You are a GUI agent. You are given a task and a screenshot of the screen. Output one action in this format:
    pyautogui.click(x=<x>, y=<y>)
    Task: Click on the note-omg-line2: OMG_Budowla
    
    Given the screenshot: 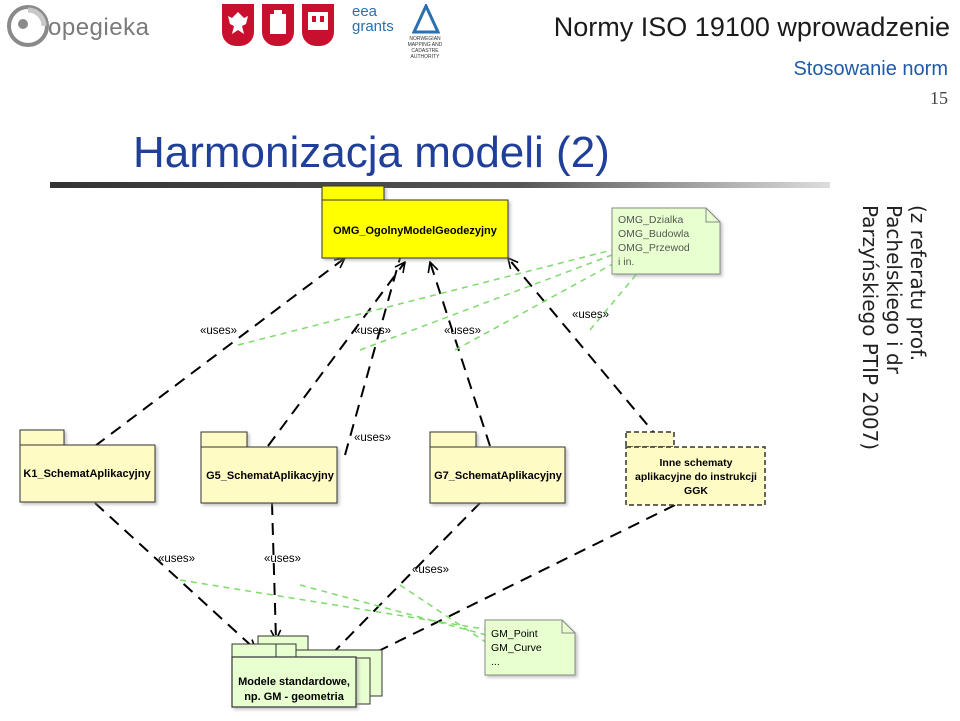 What is the action you would take?
    pyautogui.click(x=653, y=234)
    